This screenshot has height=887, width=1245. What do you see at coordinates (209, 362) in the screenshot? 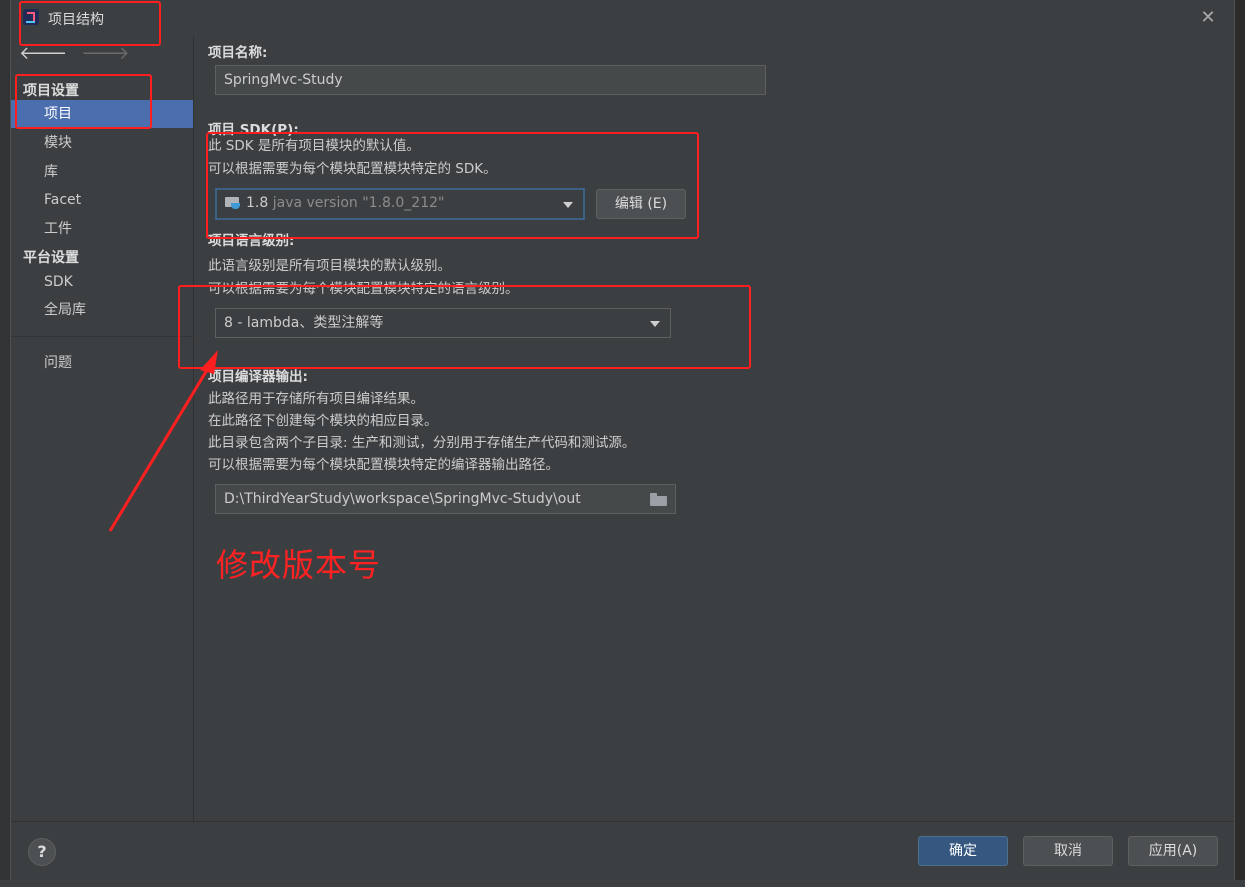
I see `annotation-arrow-head` at bounding box center [209, 362].